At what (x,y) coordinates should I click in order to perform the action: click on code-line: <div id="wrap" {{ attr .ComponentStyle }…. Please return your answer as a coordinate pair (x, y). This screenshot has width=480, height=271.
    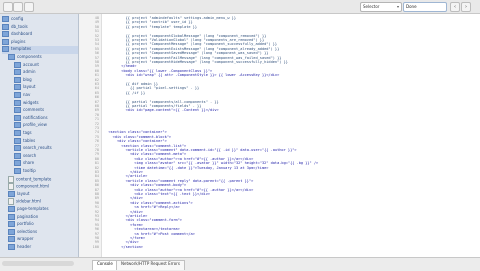
    Looking at the image, I should click on (192, 75).